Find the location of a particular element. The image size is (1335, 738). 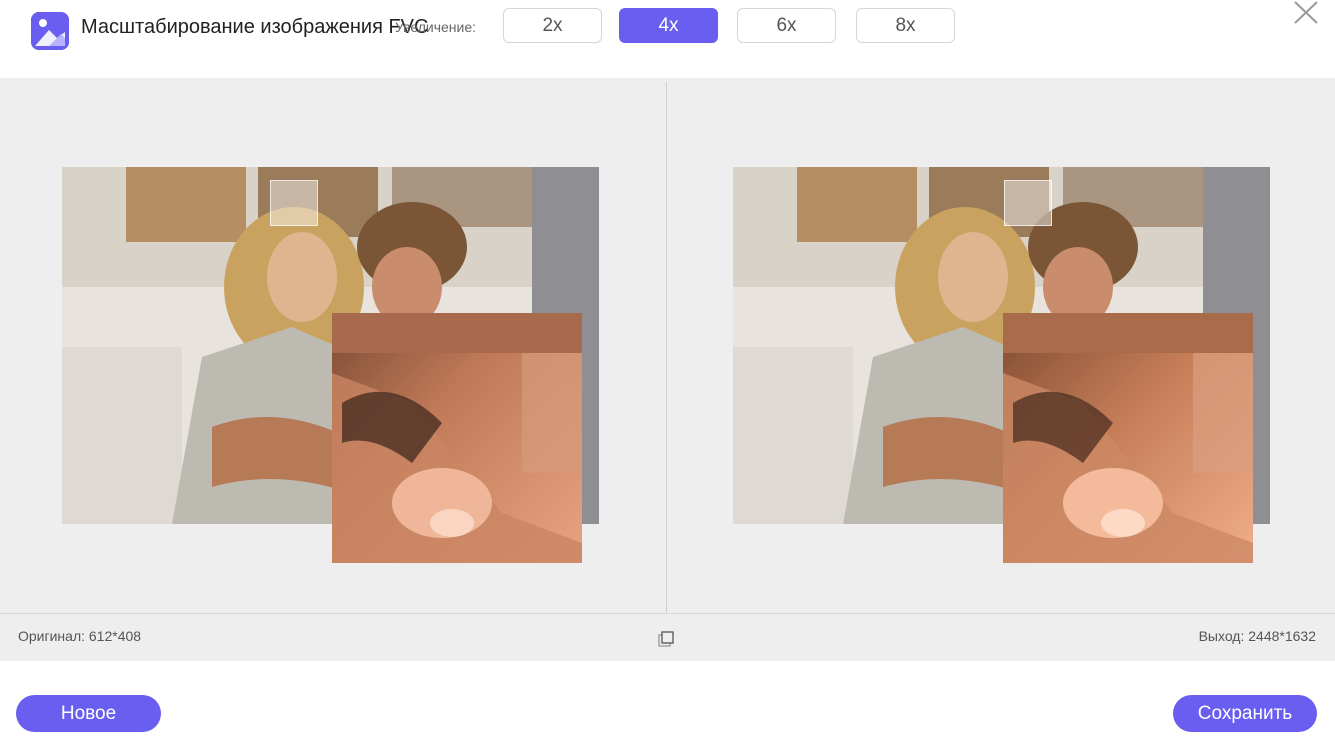

compare-icon is located at coordinates (666, 639).